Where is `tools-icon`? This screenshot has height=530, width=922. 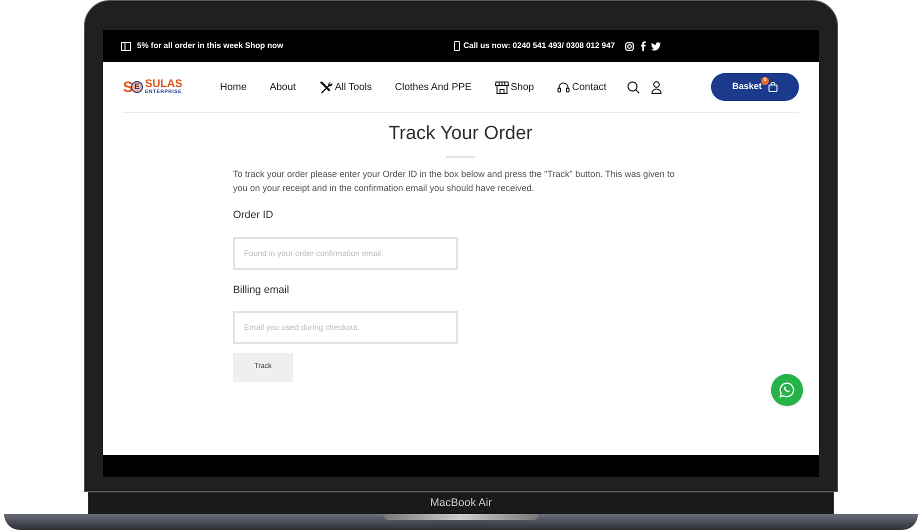 tools-icon is located at coordinates (325, 87).